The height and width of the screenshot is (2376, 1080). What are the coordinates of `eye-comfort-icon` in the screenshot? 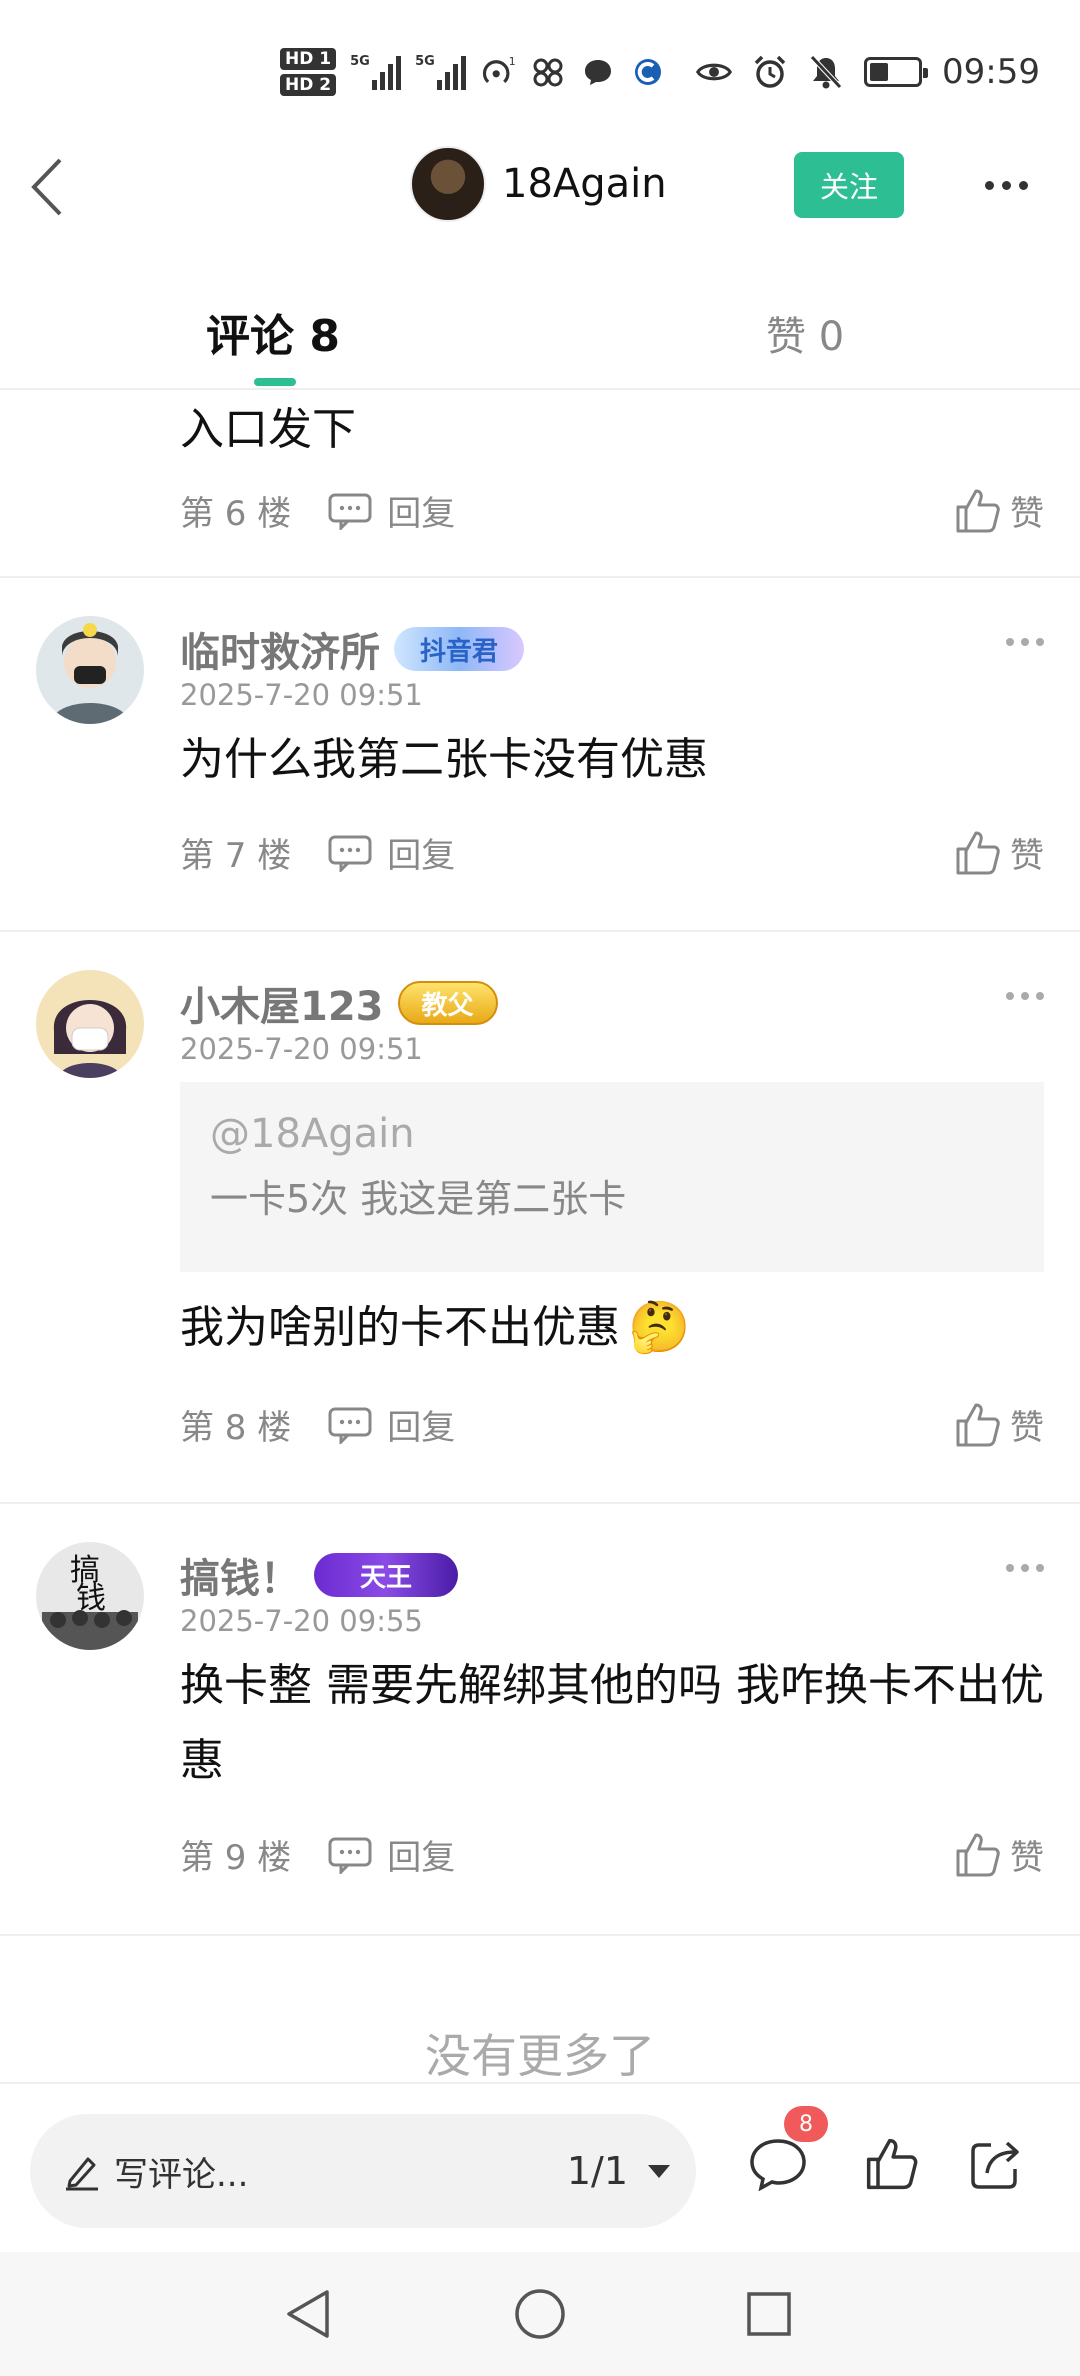 It's located at (714, 72).